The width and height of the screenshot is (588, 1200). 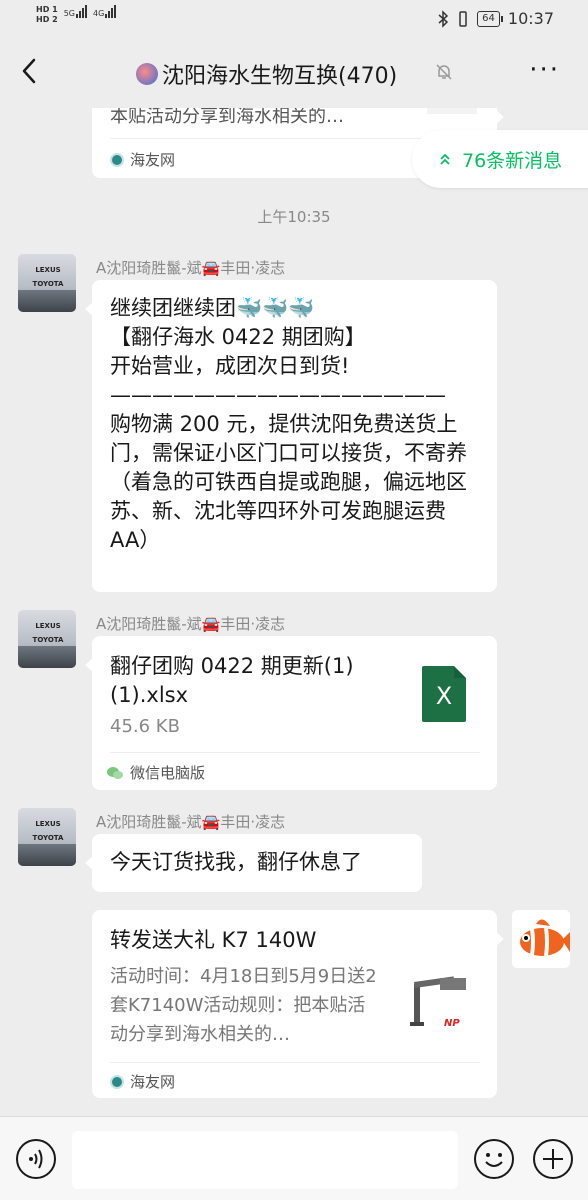 I want to click on chat-header: 沈阳海水生物互换(470) ···, so click(x=294, y=73).